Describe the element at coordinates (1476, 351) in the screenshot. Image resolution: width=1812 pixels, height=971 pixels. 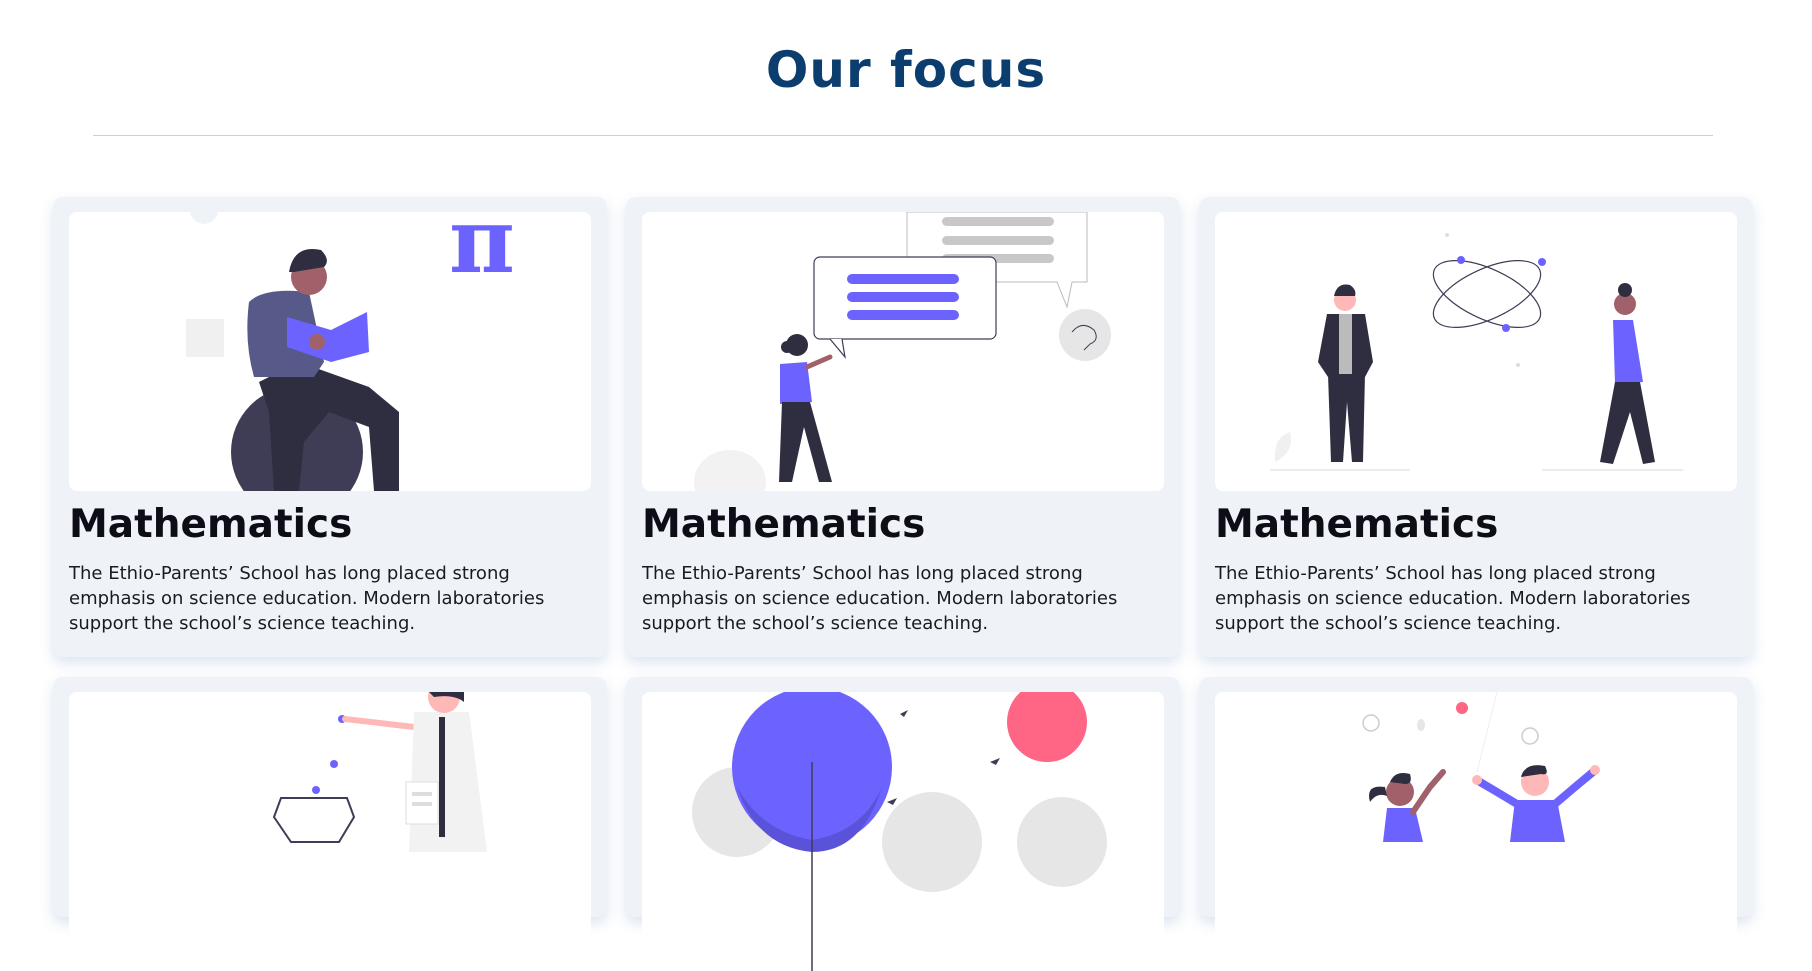
I see `atom-people-illustration` at that location.